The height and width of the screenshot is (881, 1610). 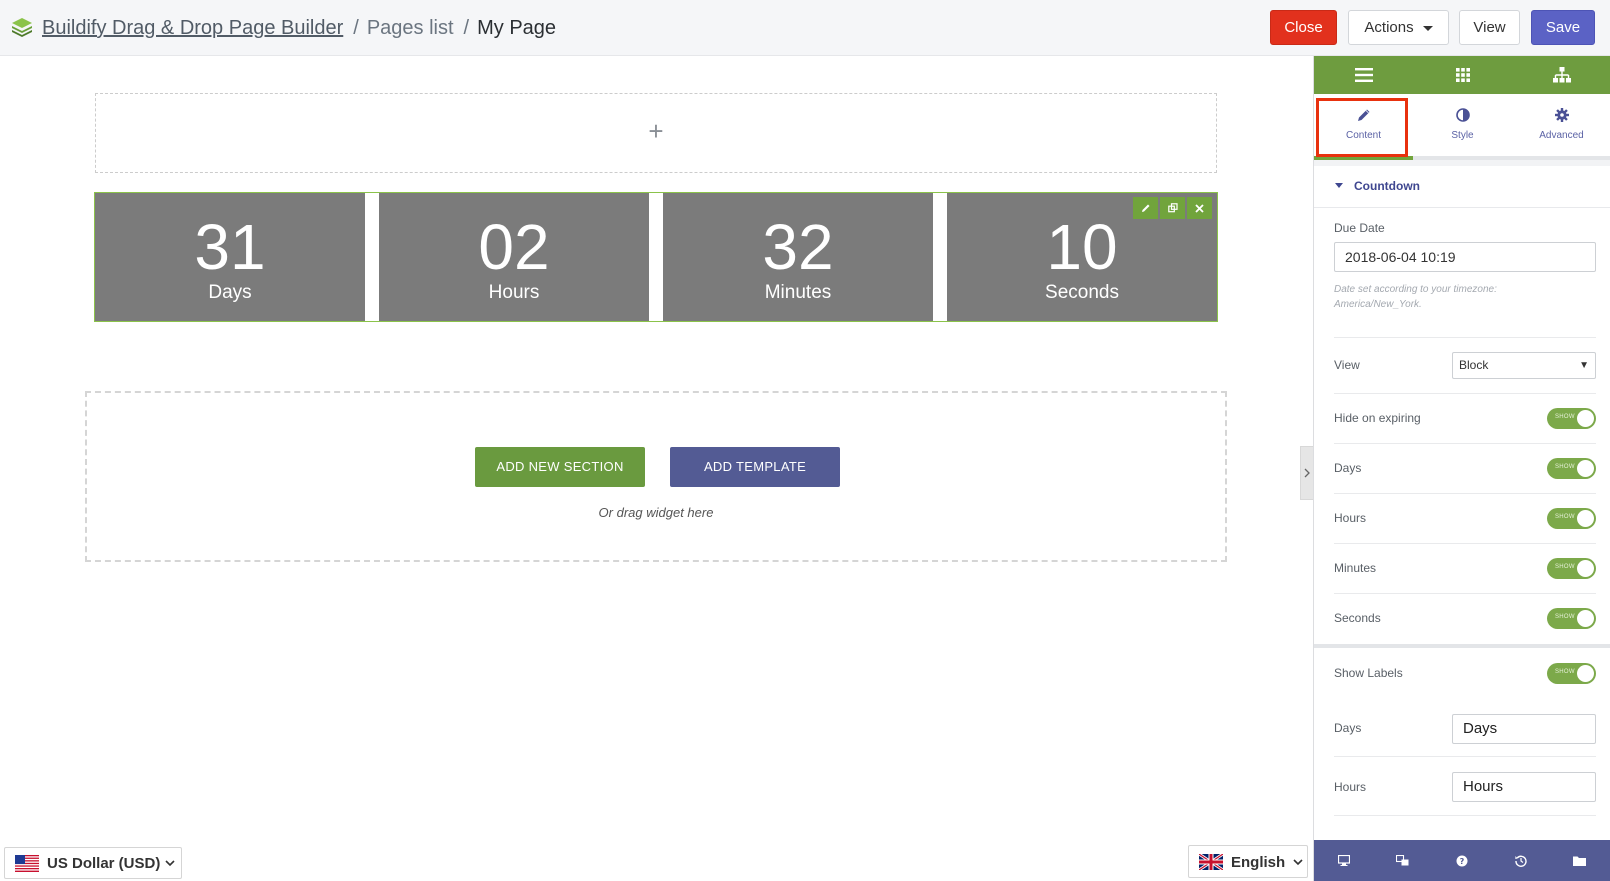 I want to click on tab-advanced: Advanced, so click(x=1561, y=127).